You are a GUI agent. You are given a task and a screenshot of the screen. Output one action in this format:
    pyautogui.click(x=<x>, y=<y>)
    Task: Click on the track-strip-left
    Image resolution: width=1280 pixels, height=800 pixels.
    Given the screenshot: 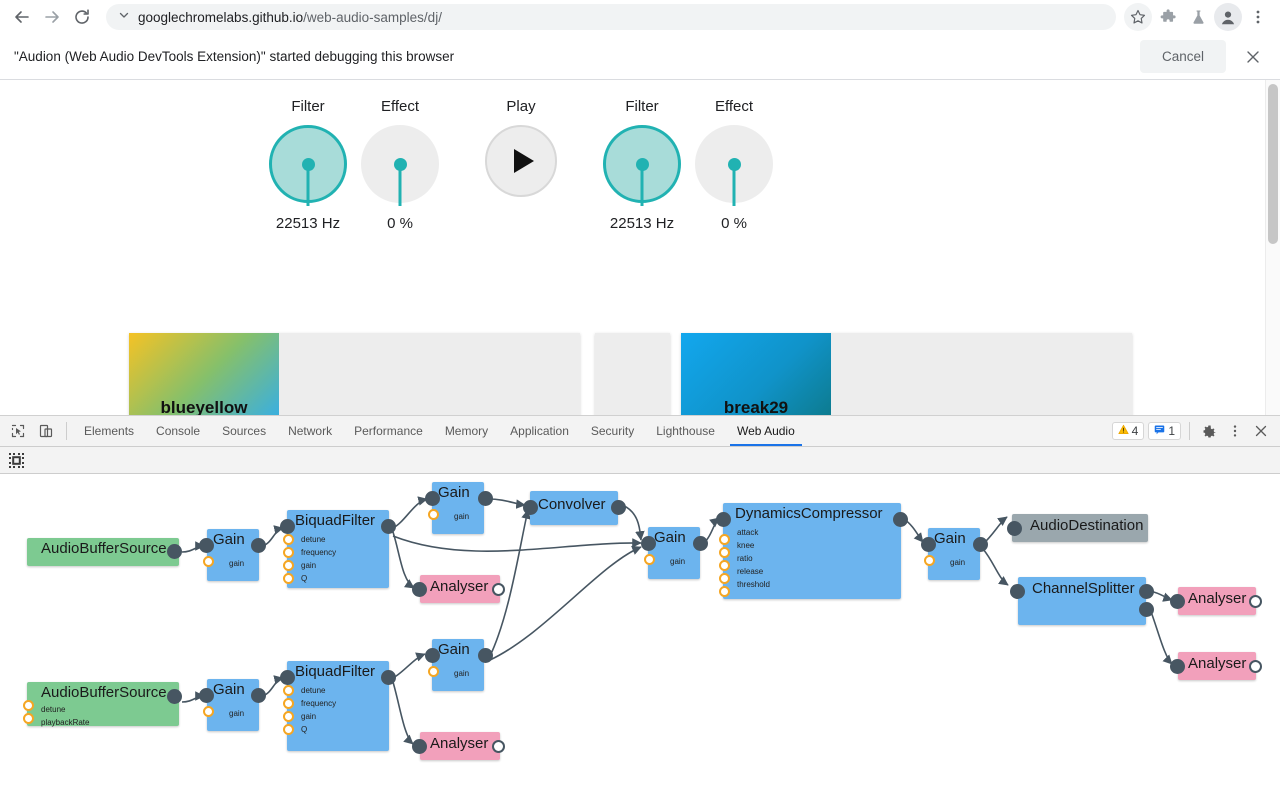 What is the action you would take?
    pyautogui.click(x=429, y=374)
    